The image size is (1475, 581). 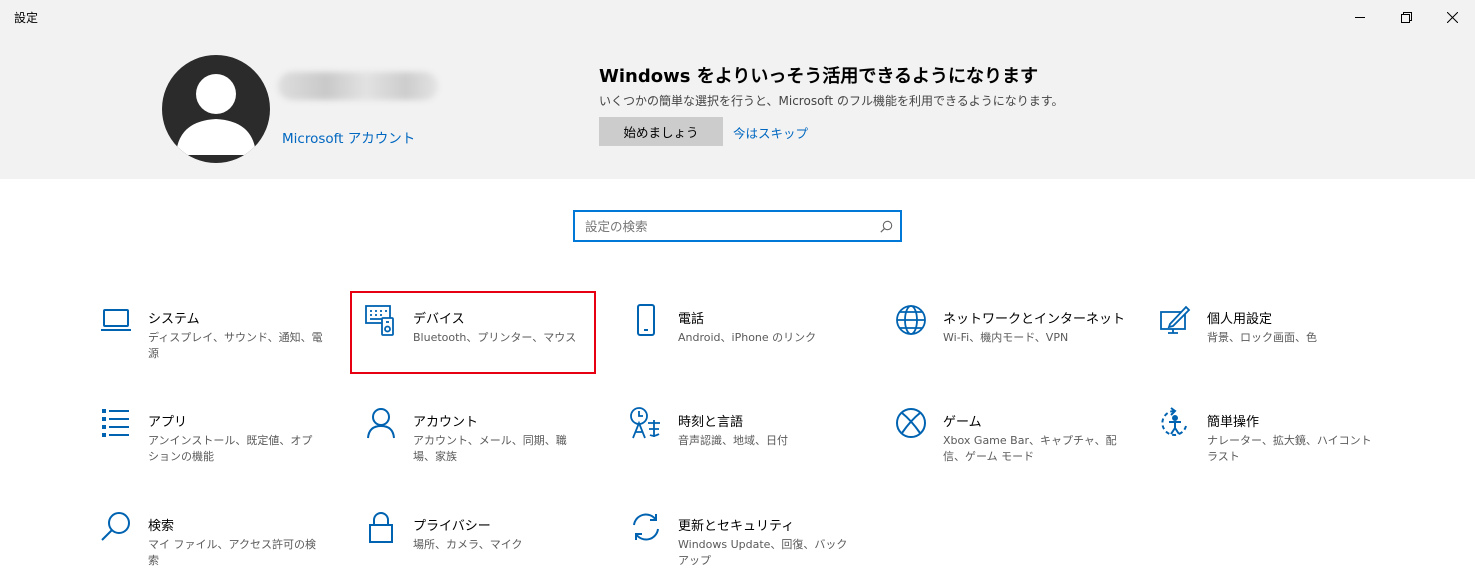 I want to click on restore-icon, so click(x=1406, y=17).